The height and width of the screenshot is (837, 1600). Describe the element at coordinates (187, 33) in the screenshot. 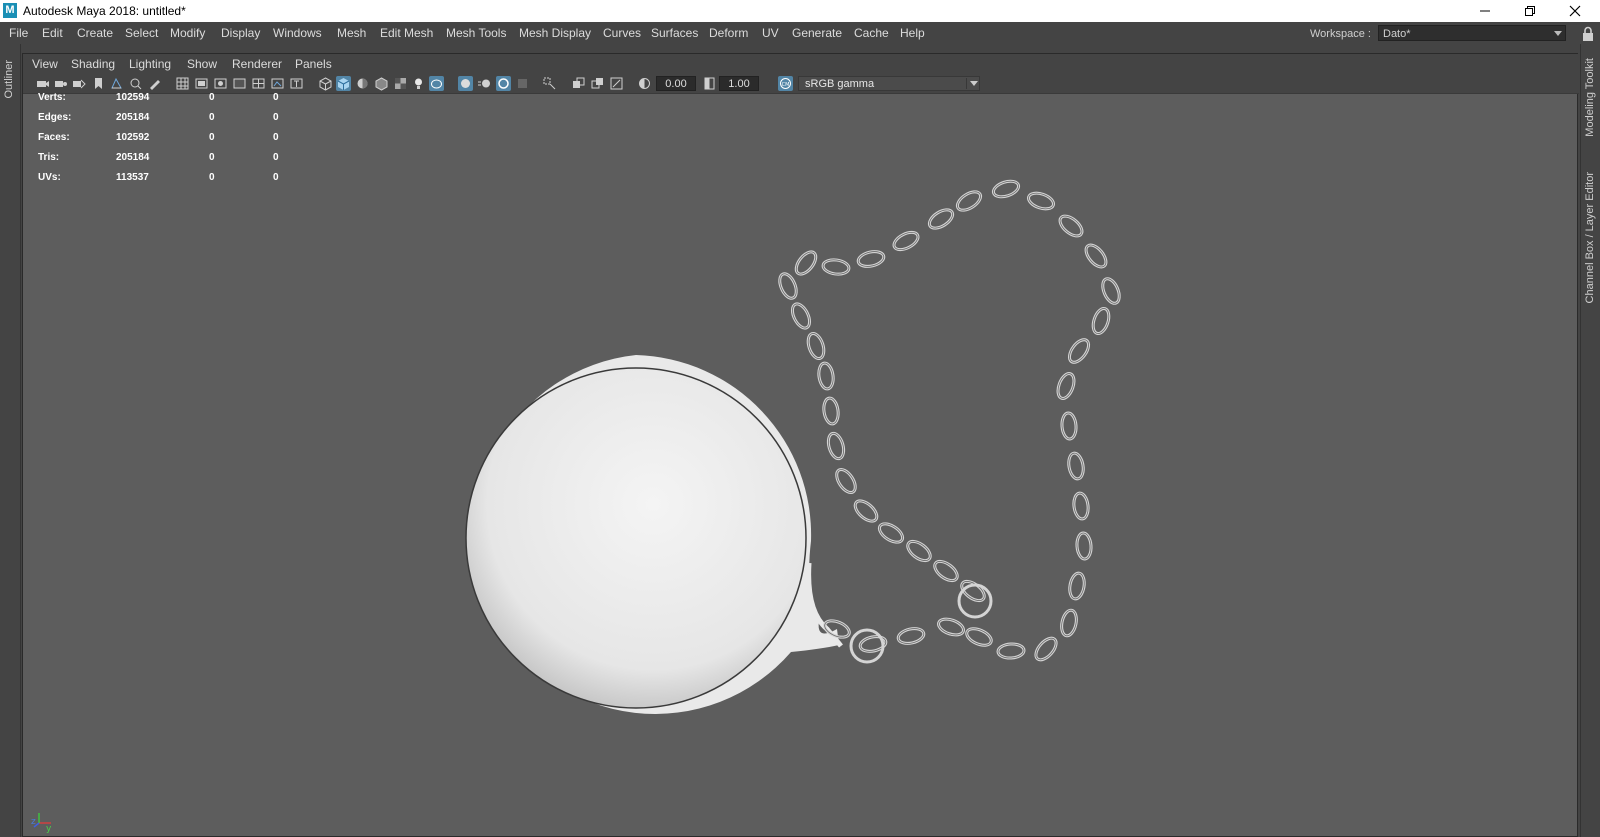

I see `menu-modify: Modify` at that location.